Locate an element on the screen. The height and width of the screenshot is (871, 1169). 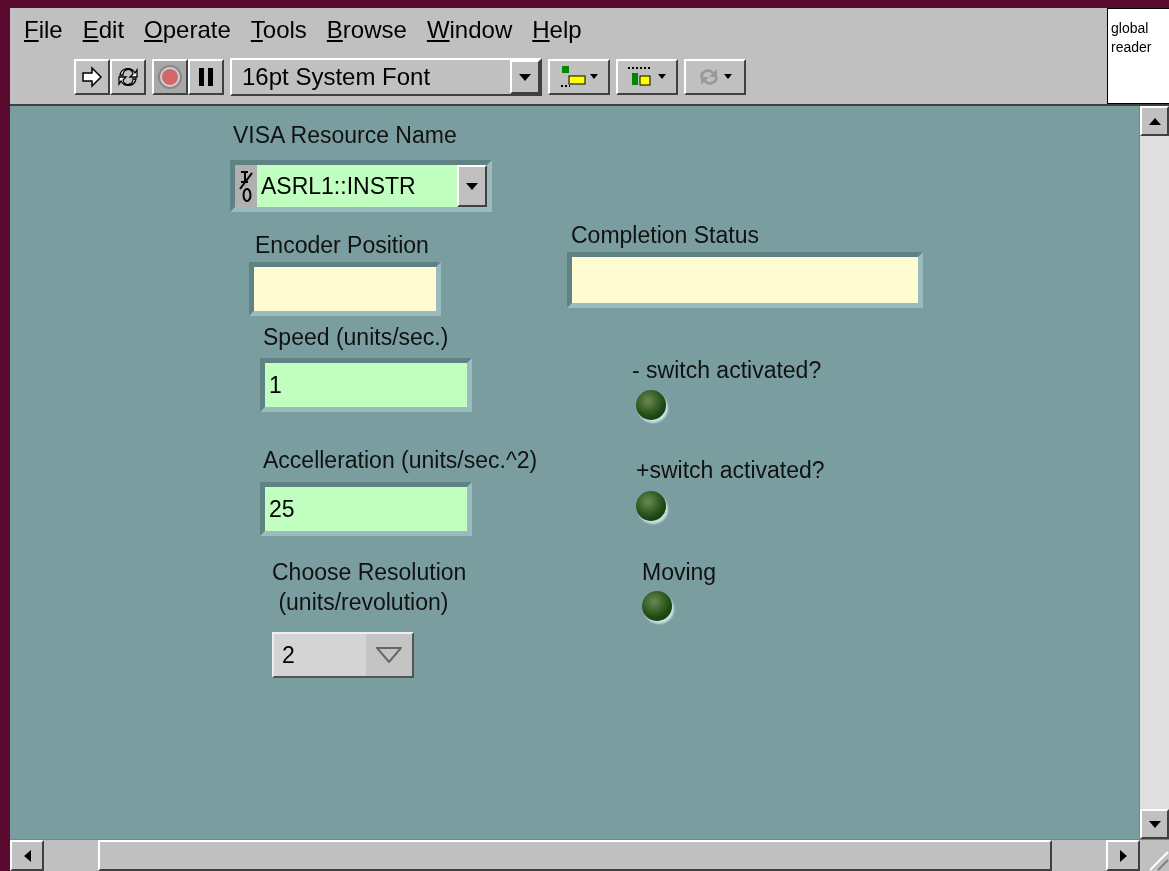
cycle-arrows-icon is located at coordinates (128, 77).